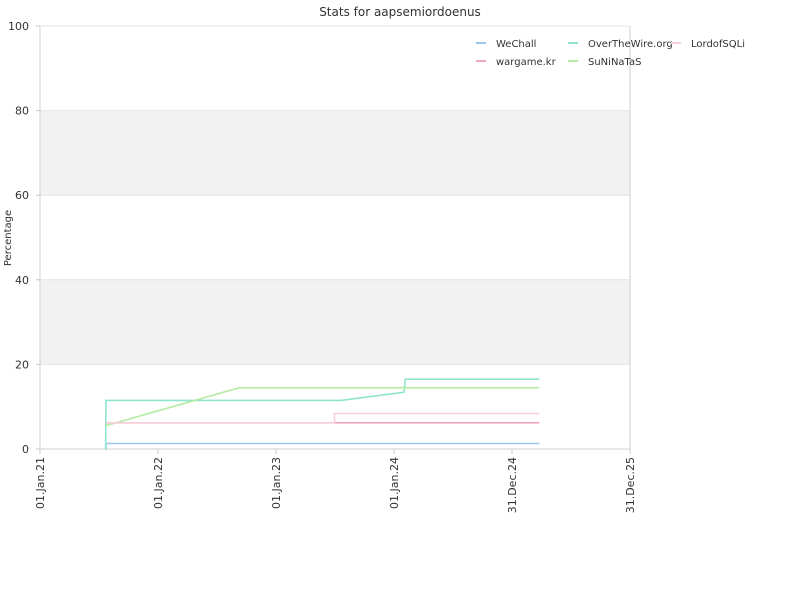 Image resolution: width=800 pixels, height=600 pixels. Describe the element at coordinates (512, 485) in the screenshot. I see `x-tick-label: 31.Dec.24` at that location.